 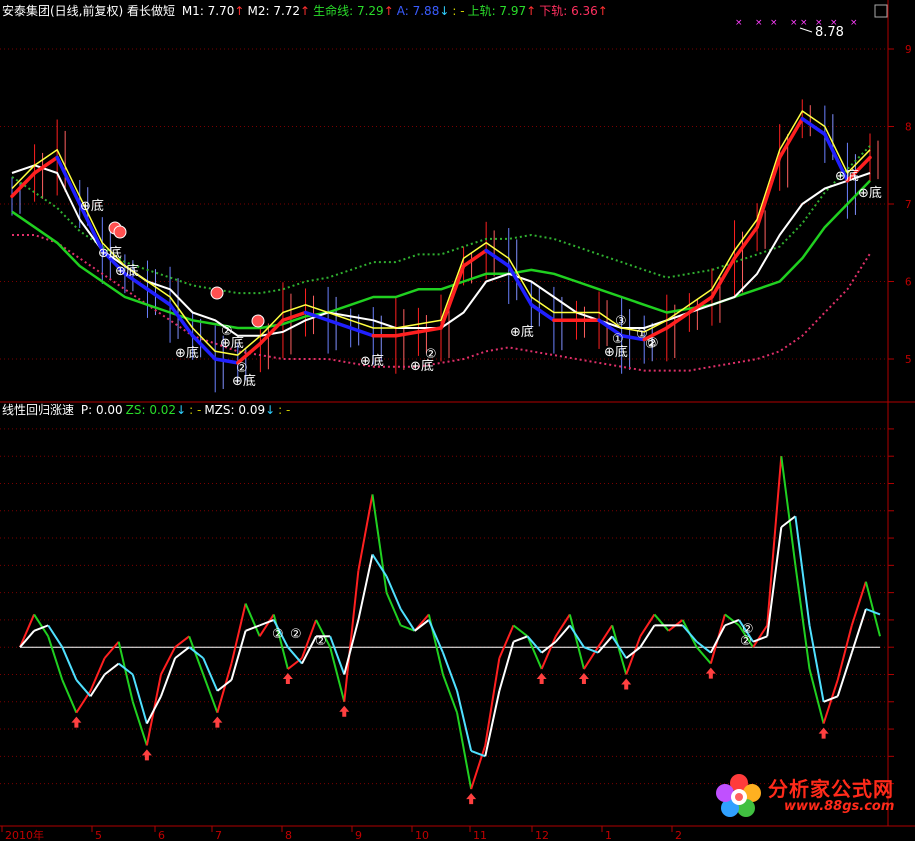 What do you see at coordinates (480, 835) in the screenshot?
I see `date-tick-label: 11` at bounding box center [480, 835].